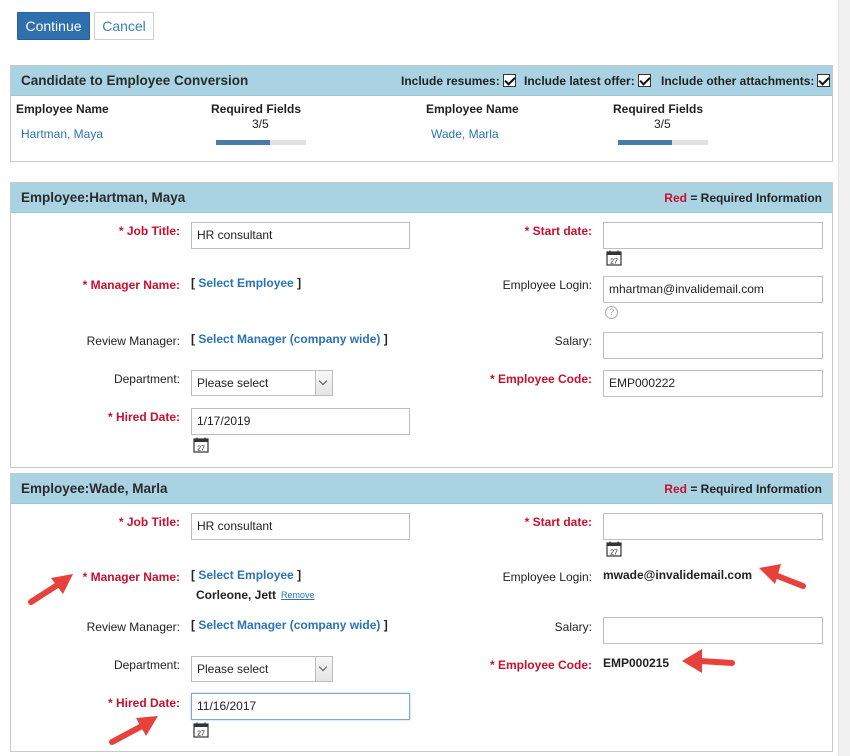 This screenshot has width=850, height=756. I want to click on employee-title-hartman: Employee:Hartman, Maya, so click(103, 197).